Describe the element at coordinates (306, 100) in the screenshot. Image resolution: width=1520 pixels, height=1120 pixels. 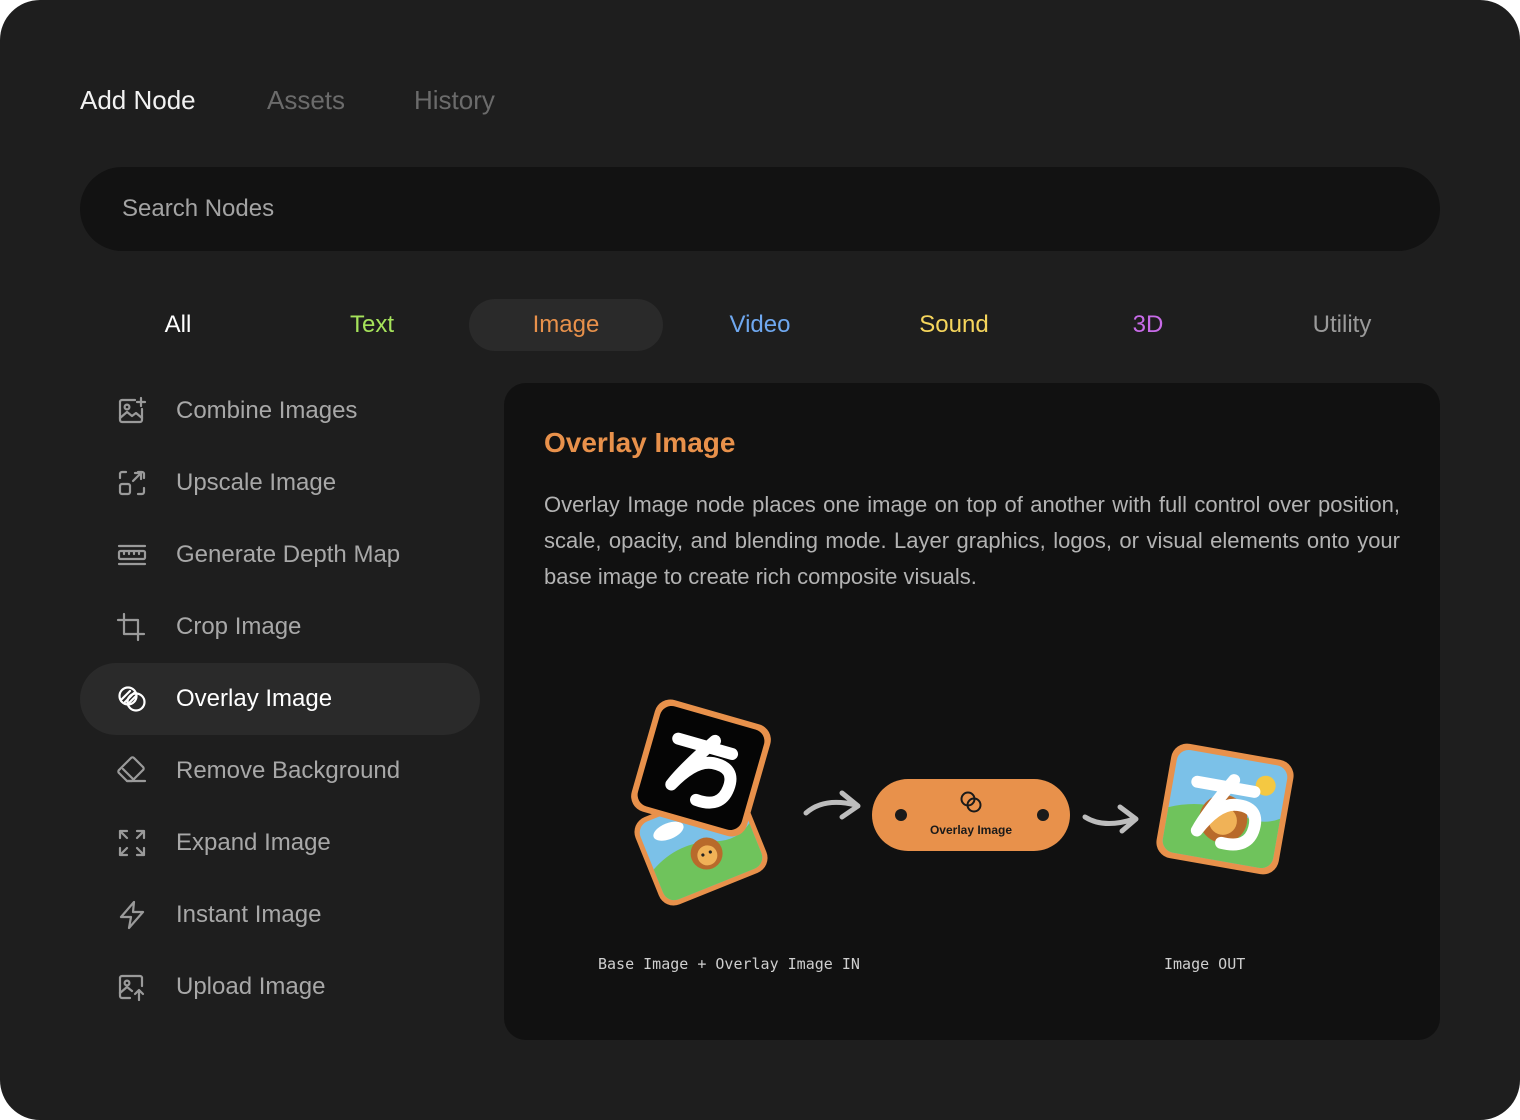
I see `tab-assets: Assets` at that location.